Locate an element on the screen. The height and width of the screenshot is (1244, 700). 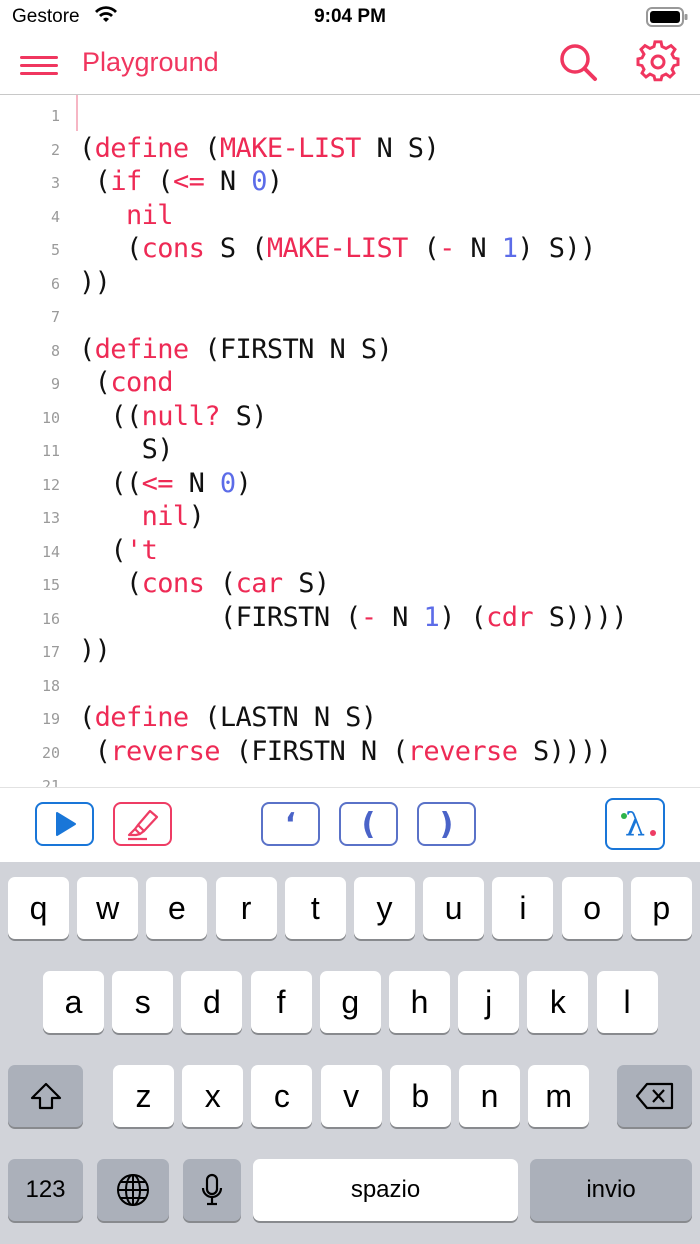
quote-button: ‘ is located at coordinates (290, 824).